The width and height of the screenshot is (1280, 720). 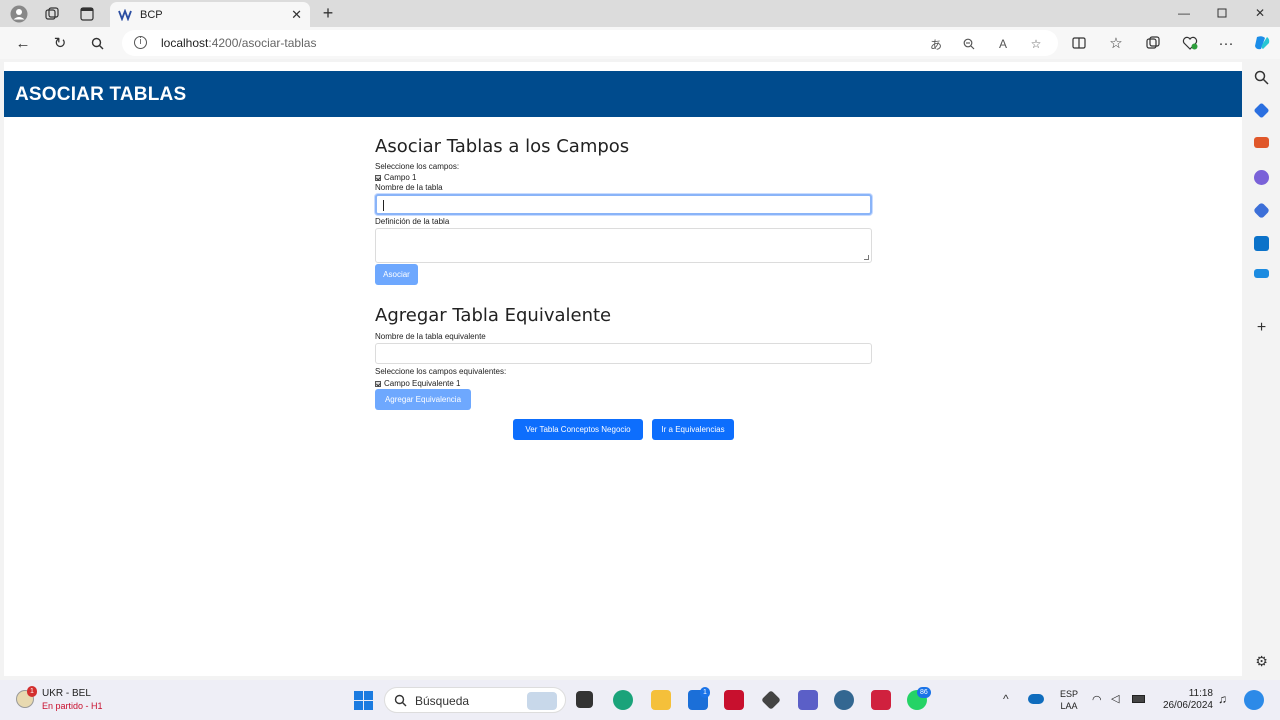 I want to click on show-hidden-icons: ^, so click(x=1006, y=699).